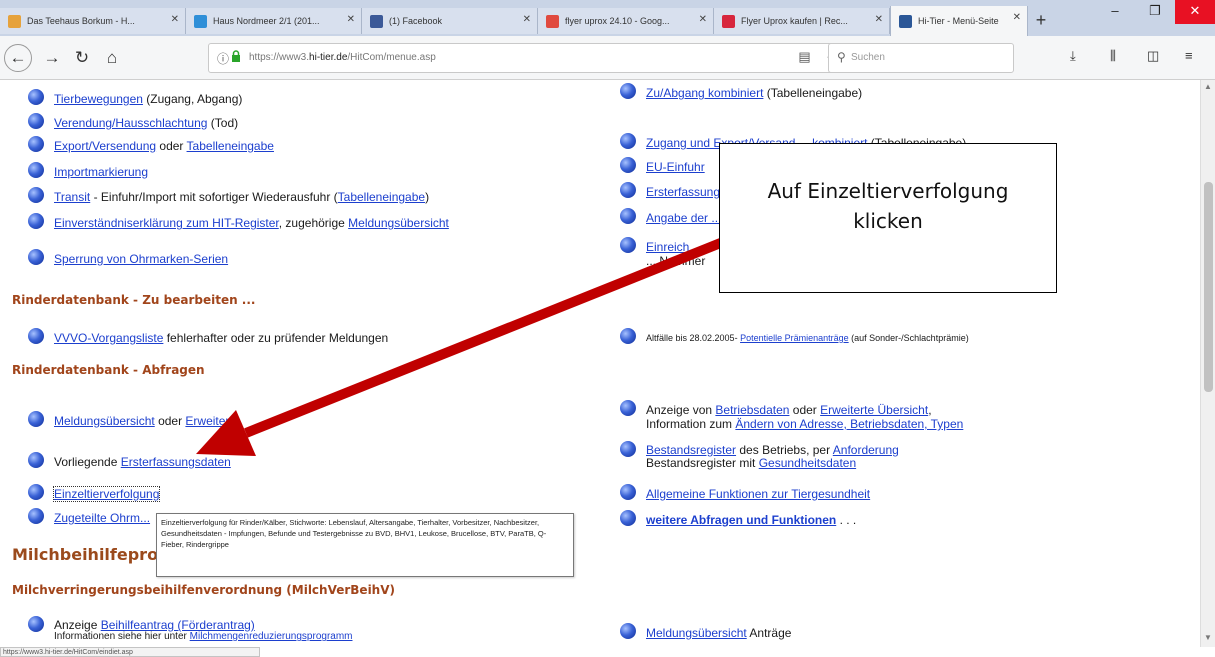 The height and width of the screenshot is (657, 1215). What do you see at coordinates (450, 21) in the screenshot?
I see `tab-facebook: (1) Facebook ✕` at bounding box center [450, 21].